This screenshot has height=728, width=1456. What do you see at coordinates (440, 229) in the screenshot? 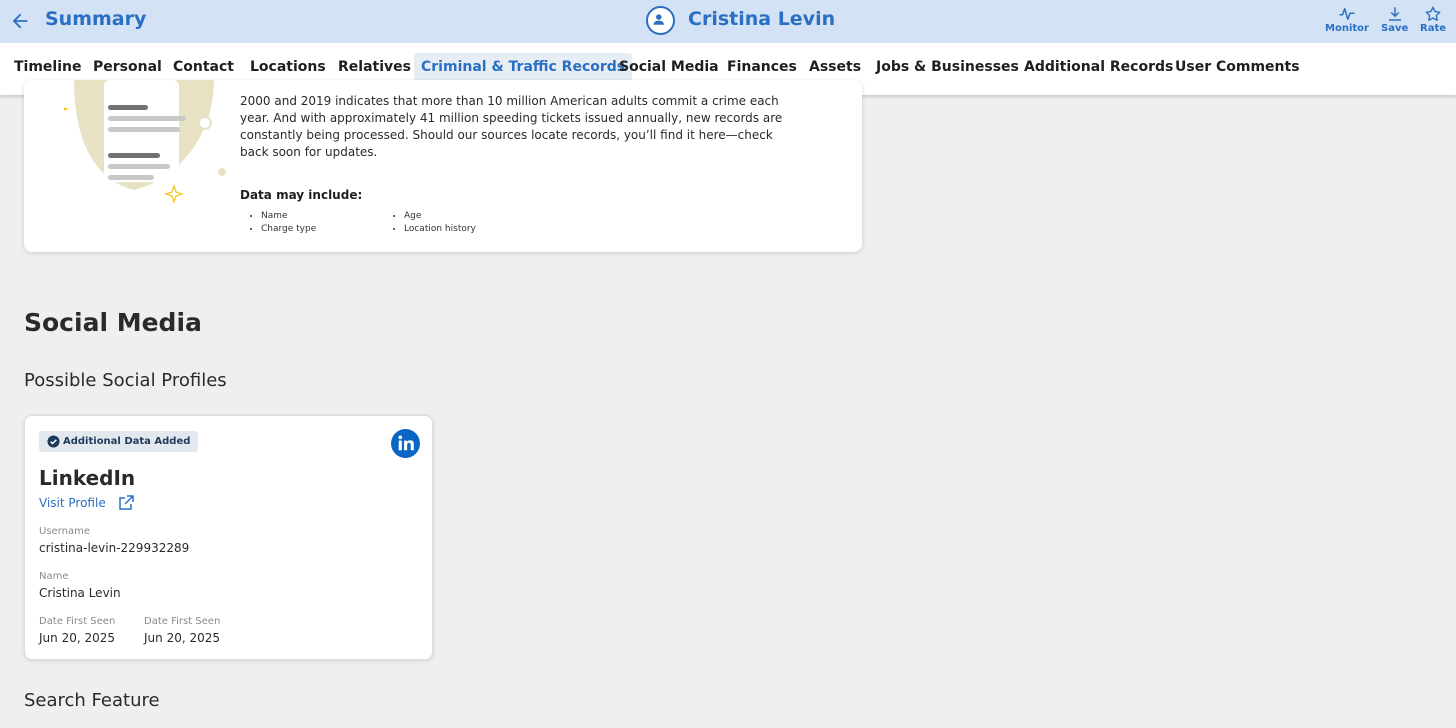
I see `list-item: Location history` at bounding box center [440, 229].